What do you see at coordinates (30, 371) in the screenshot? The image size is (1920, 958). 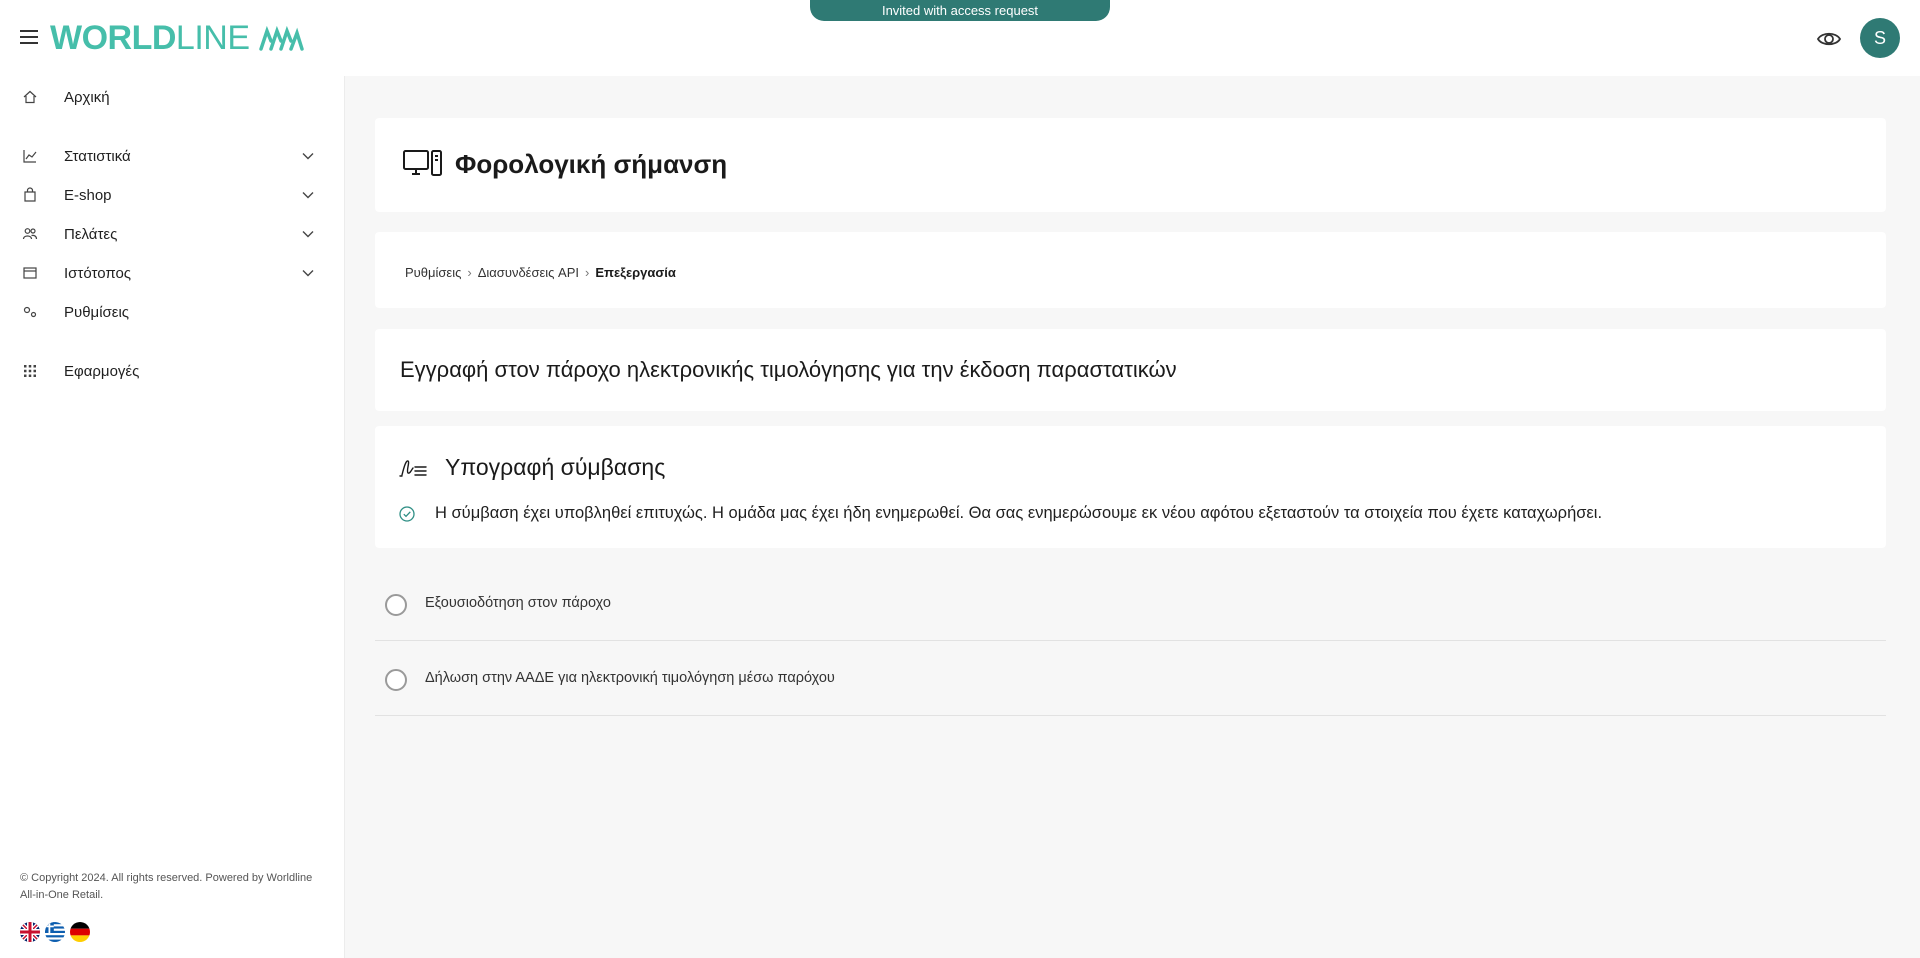 I see `apps-grid-icon` at bounding box center [30, 371].